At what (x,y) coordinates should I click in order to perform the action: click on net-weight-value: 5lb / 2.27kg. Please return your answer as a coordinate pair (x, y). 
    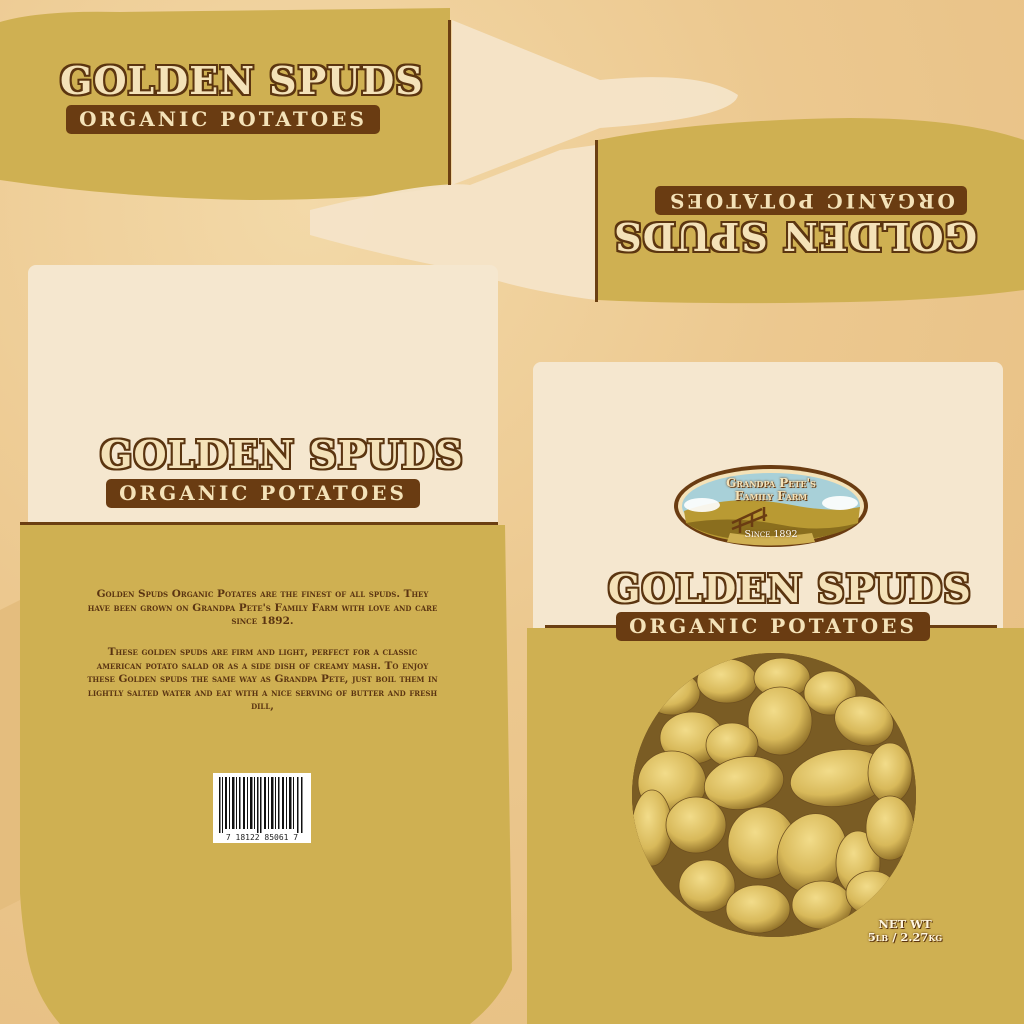
    Looking at the image, I should click on (905, 937).